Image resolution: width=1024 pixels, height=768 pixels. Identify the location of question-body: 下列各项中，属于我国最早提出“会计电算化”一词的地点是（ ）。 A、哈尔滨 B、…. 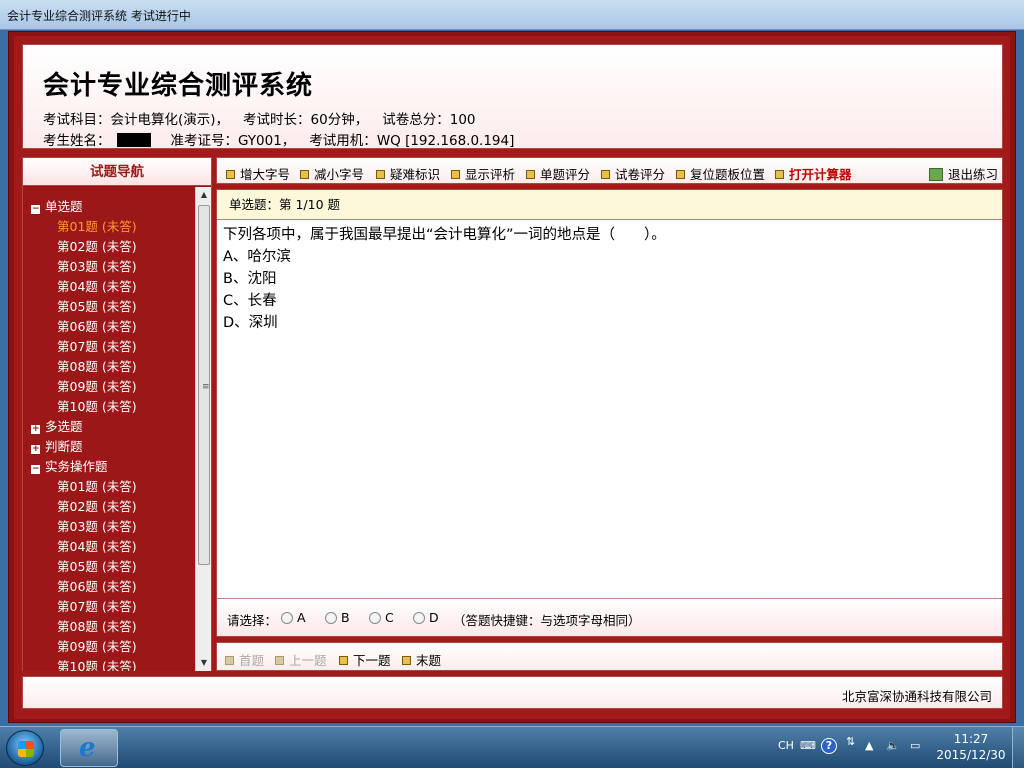
(444, 279).